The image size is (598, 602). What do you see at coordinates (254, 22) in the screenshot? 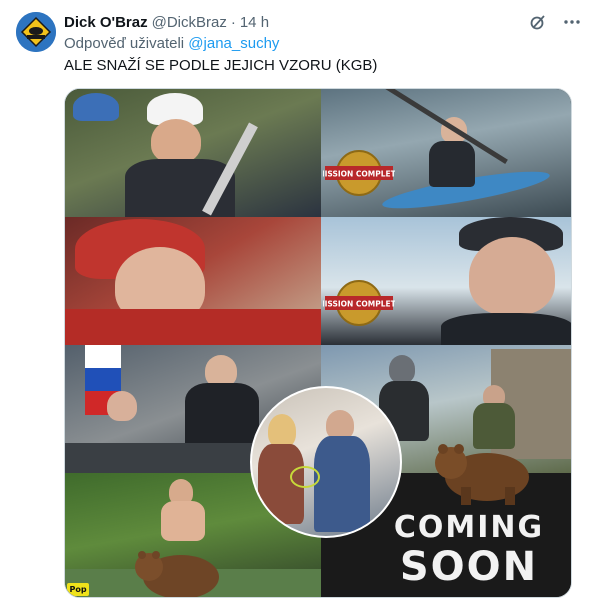
I see `tweet-time: 14 h` at bounding box center [254, 22].